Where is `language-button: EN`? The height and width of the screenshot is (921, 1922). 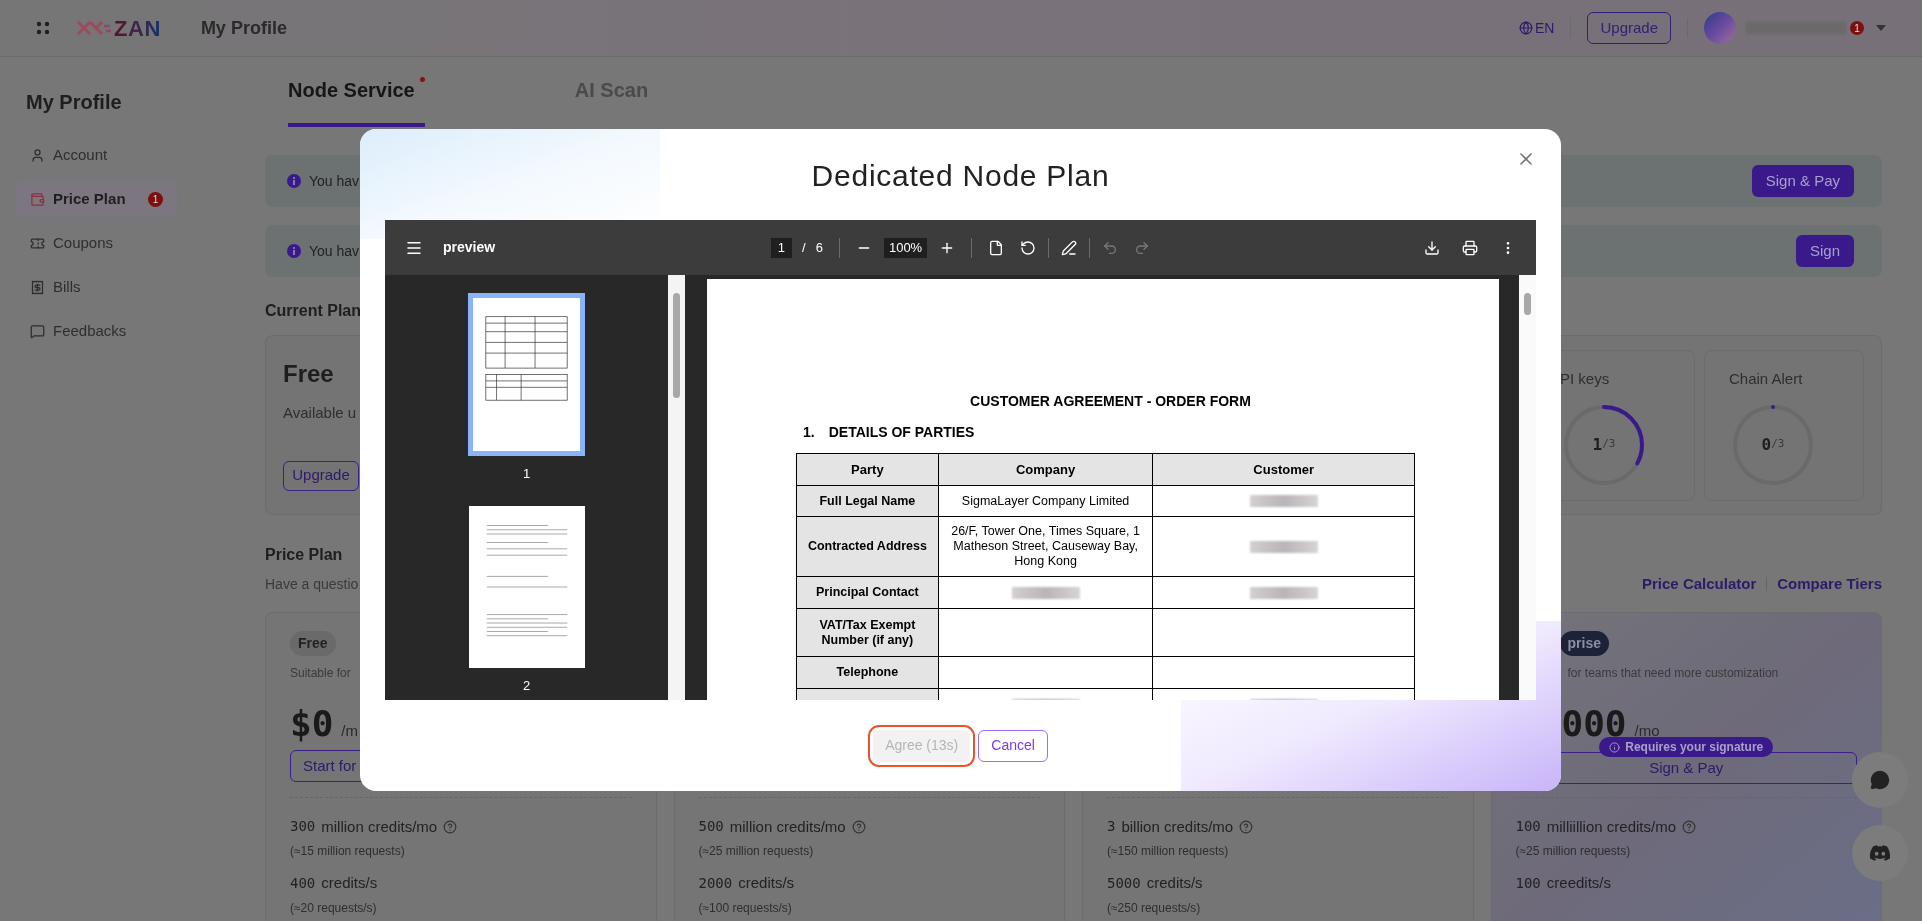
language-button: EN is located at coordinates (1537, 28).